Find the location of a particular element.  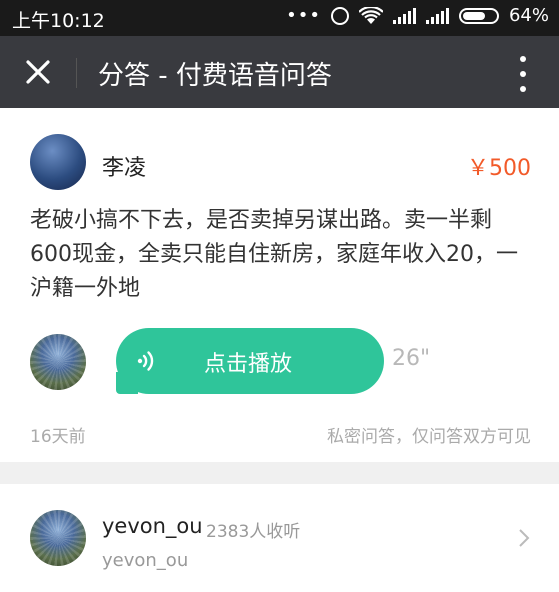

close-icon is located at coordinates (38, 72).